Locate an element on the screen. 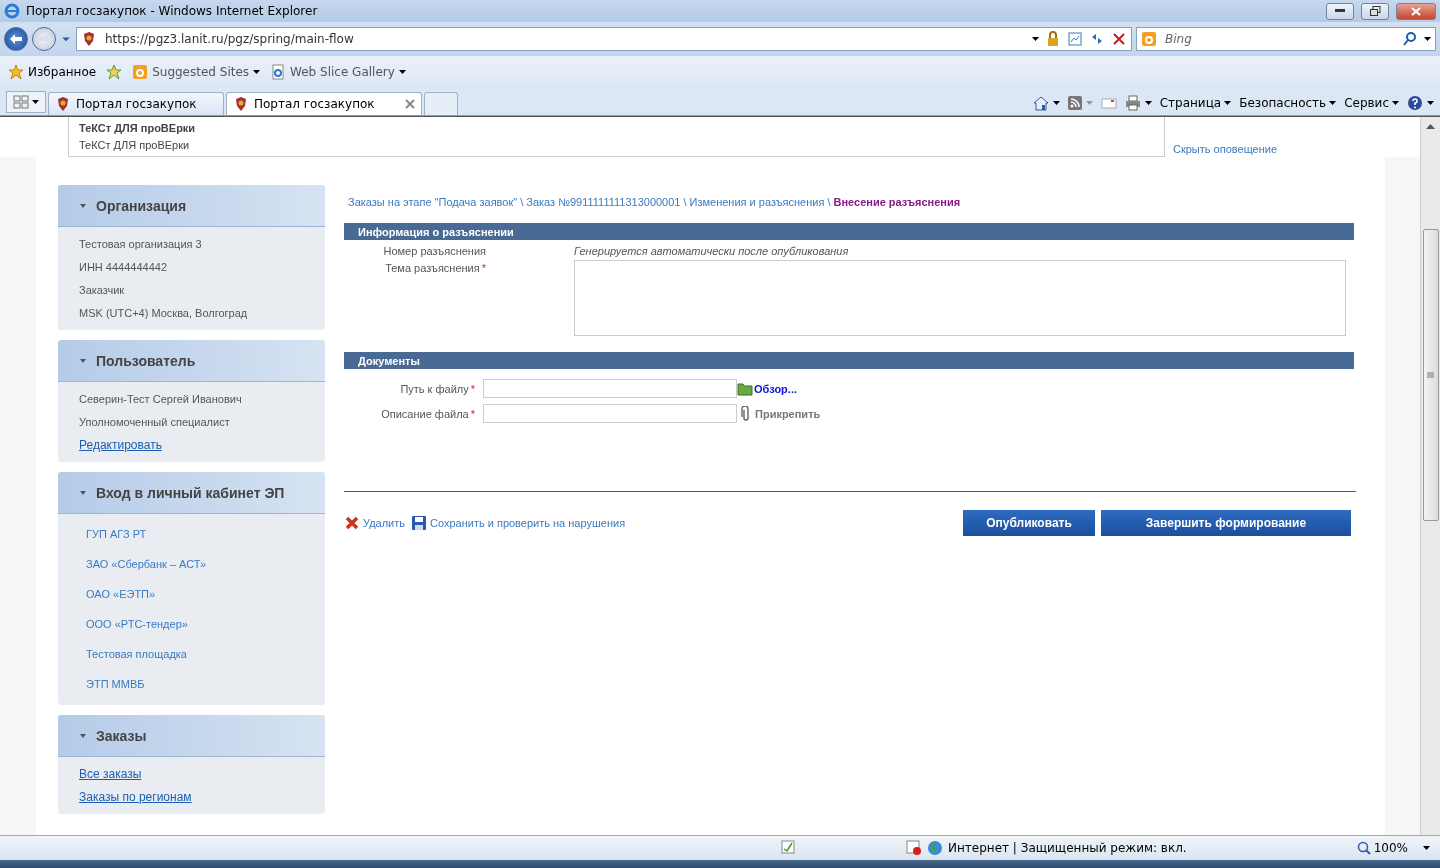  sidebar-link: ЗАО «Сбербанк – АСТ» is located at coordinates (146, 564).